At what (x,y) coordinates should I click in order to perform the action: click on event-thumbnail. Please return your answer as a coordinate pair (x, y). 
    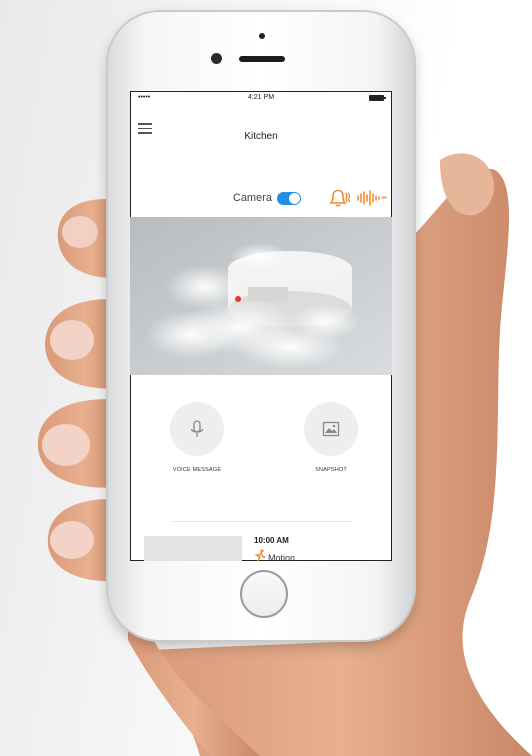
    Looking at the image, I should click on (193, 548).